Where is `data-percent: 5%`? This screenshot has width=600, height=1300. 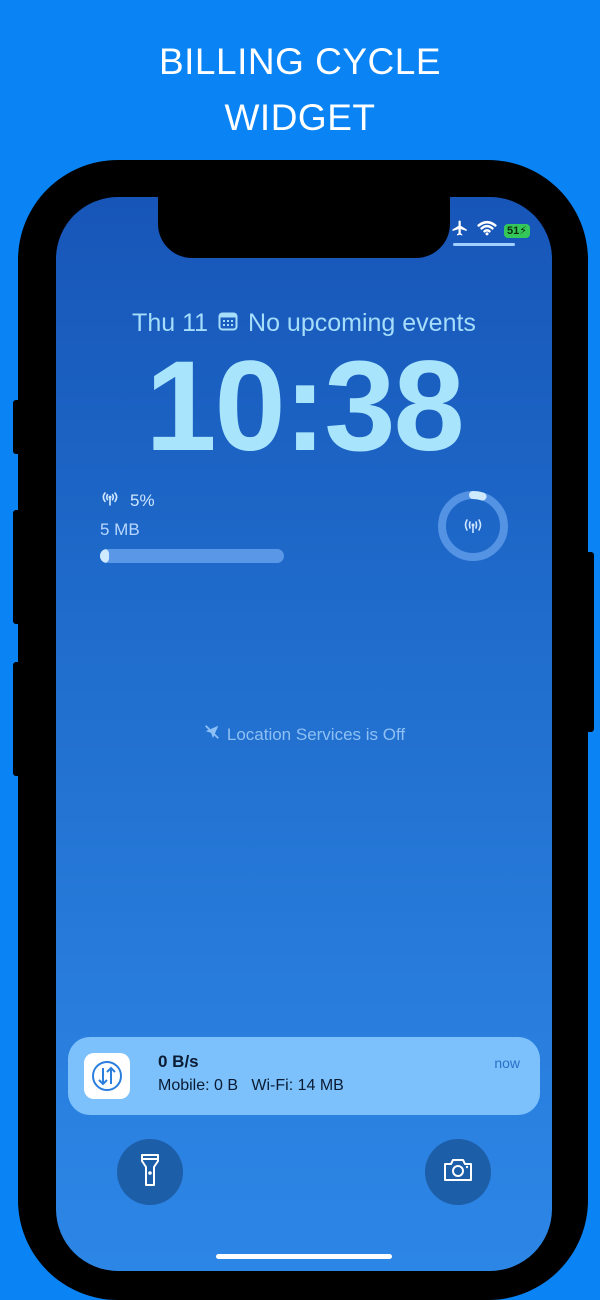 data-percent: 5% is located at coordinates (142, 500).